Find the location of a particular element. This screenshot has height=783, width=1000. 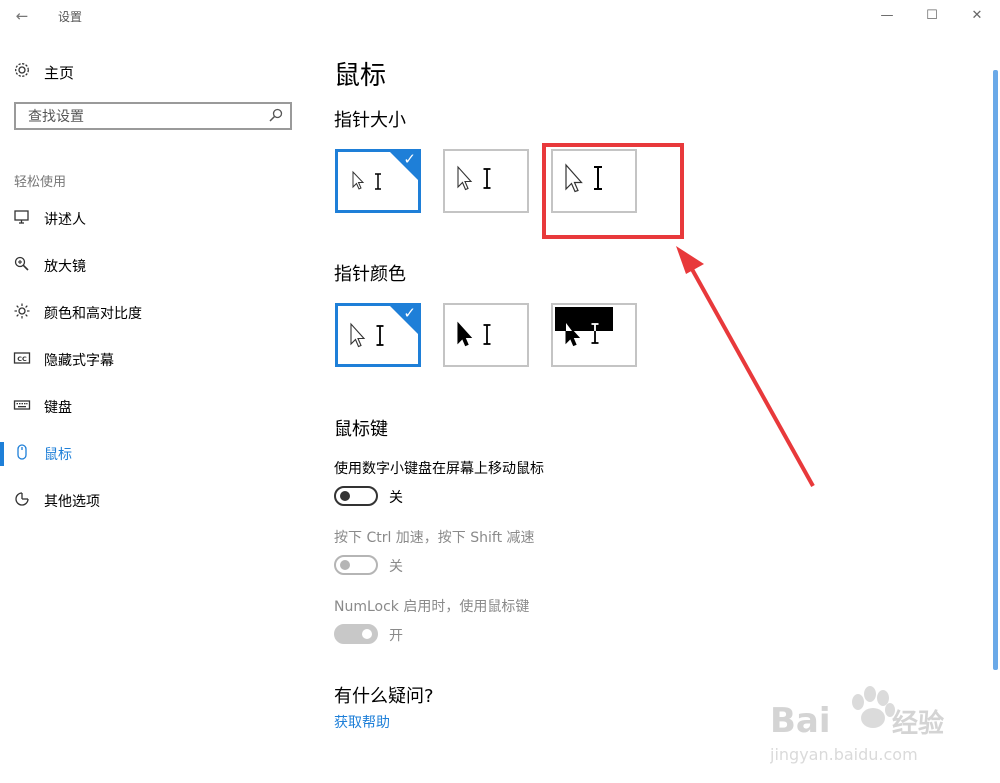

close-button: ✕ is located at coordinates (977, 16).